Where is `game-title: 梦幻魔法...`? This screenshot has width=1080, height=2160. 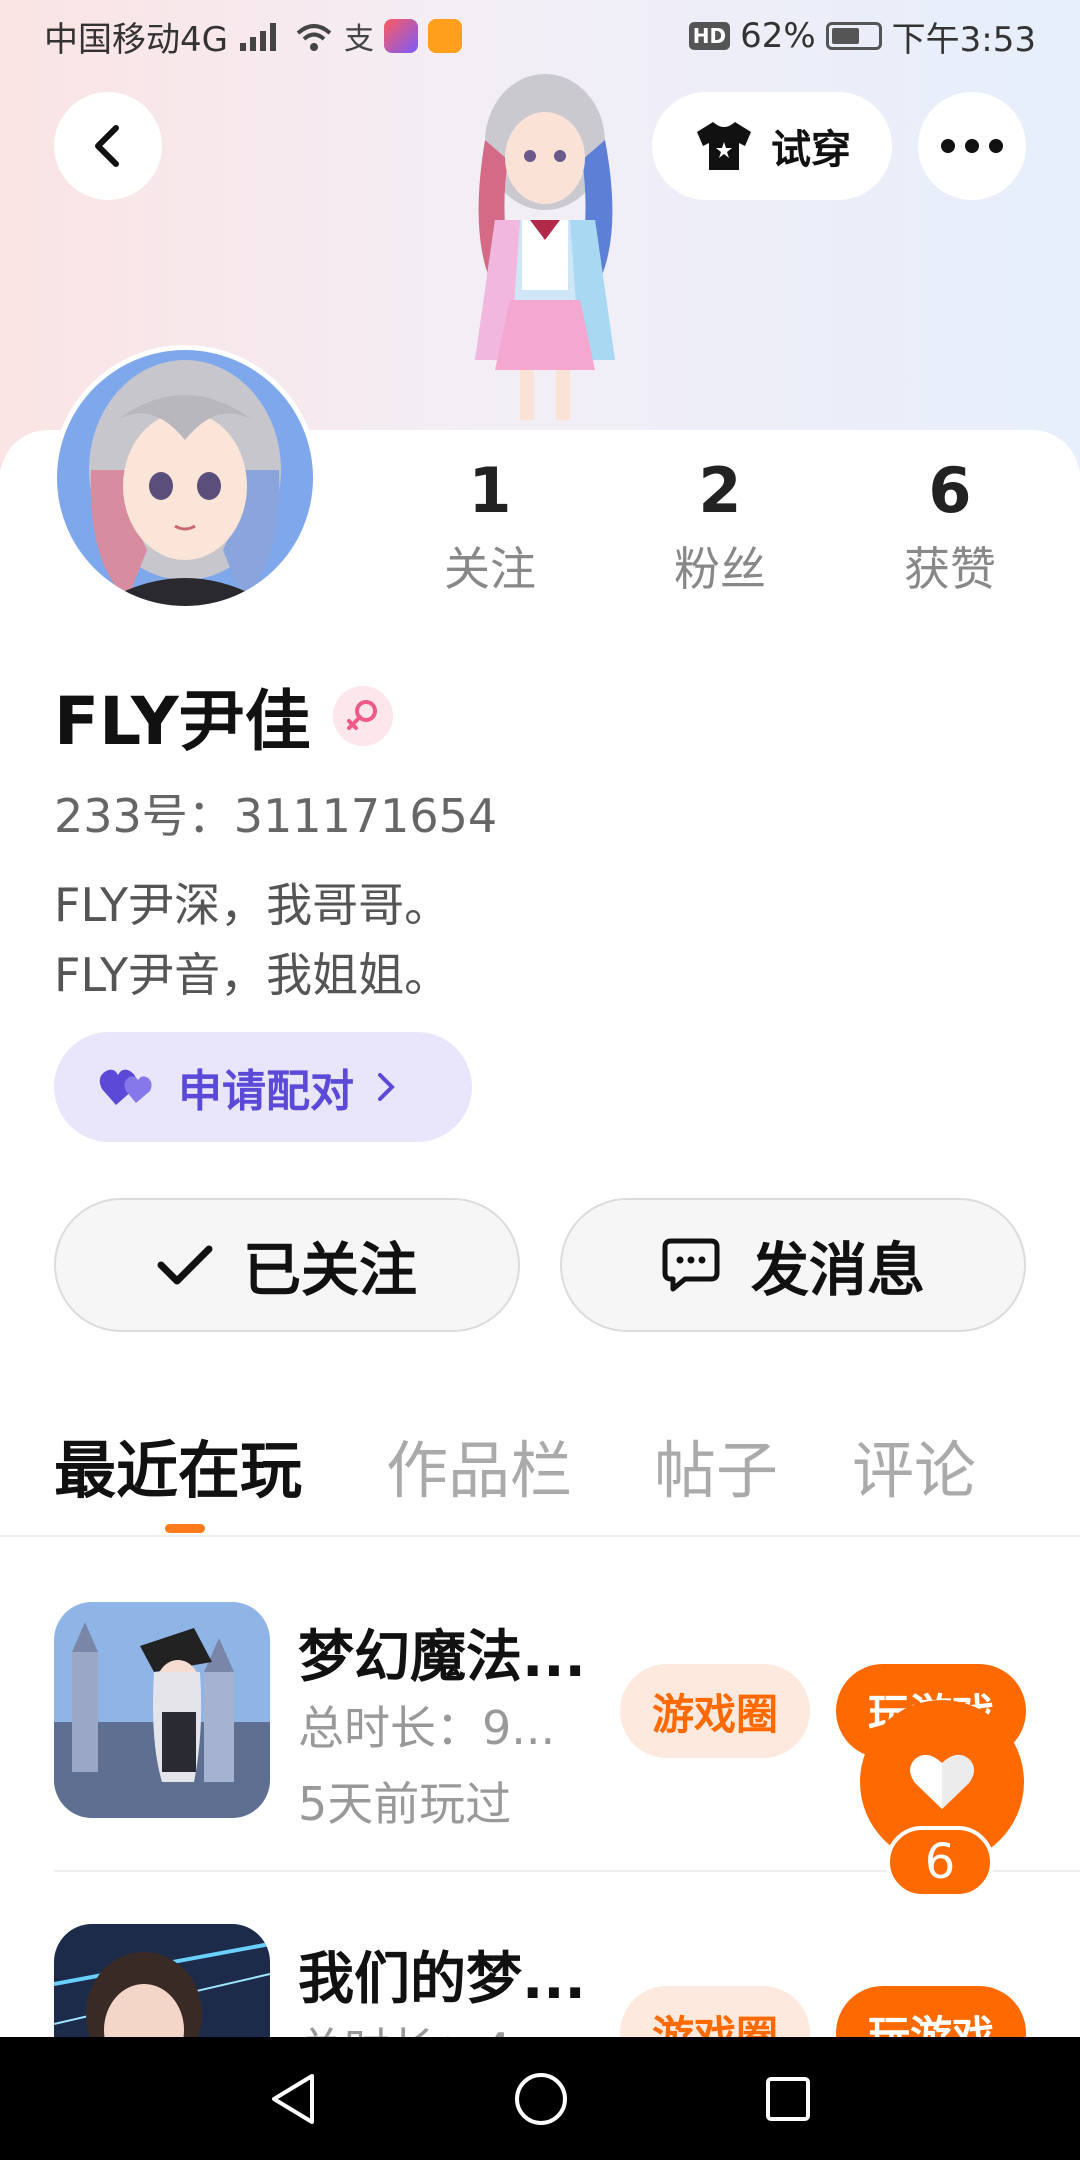
game-title: 梦幻魔法... is located at coordinates (442, 1657).